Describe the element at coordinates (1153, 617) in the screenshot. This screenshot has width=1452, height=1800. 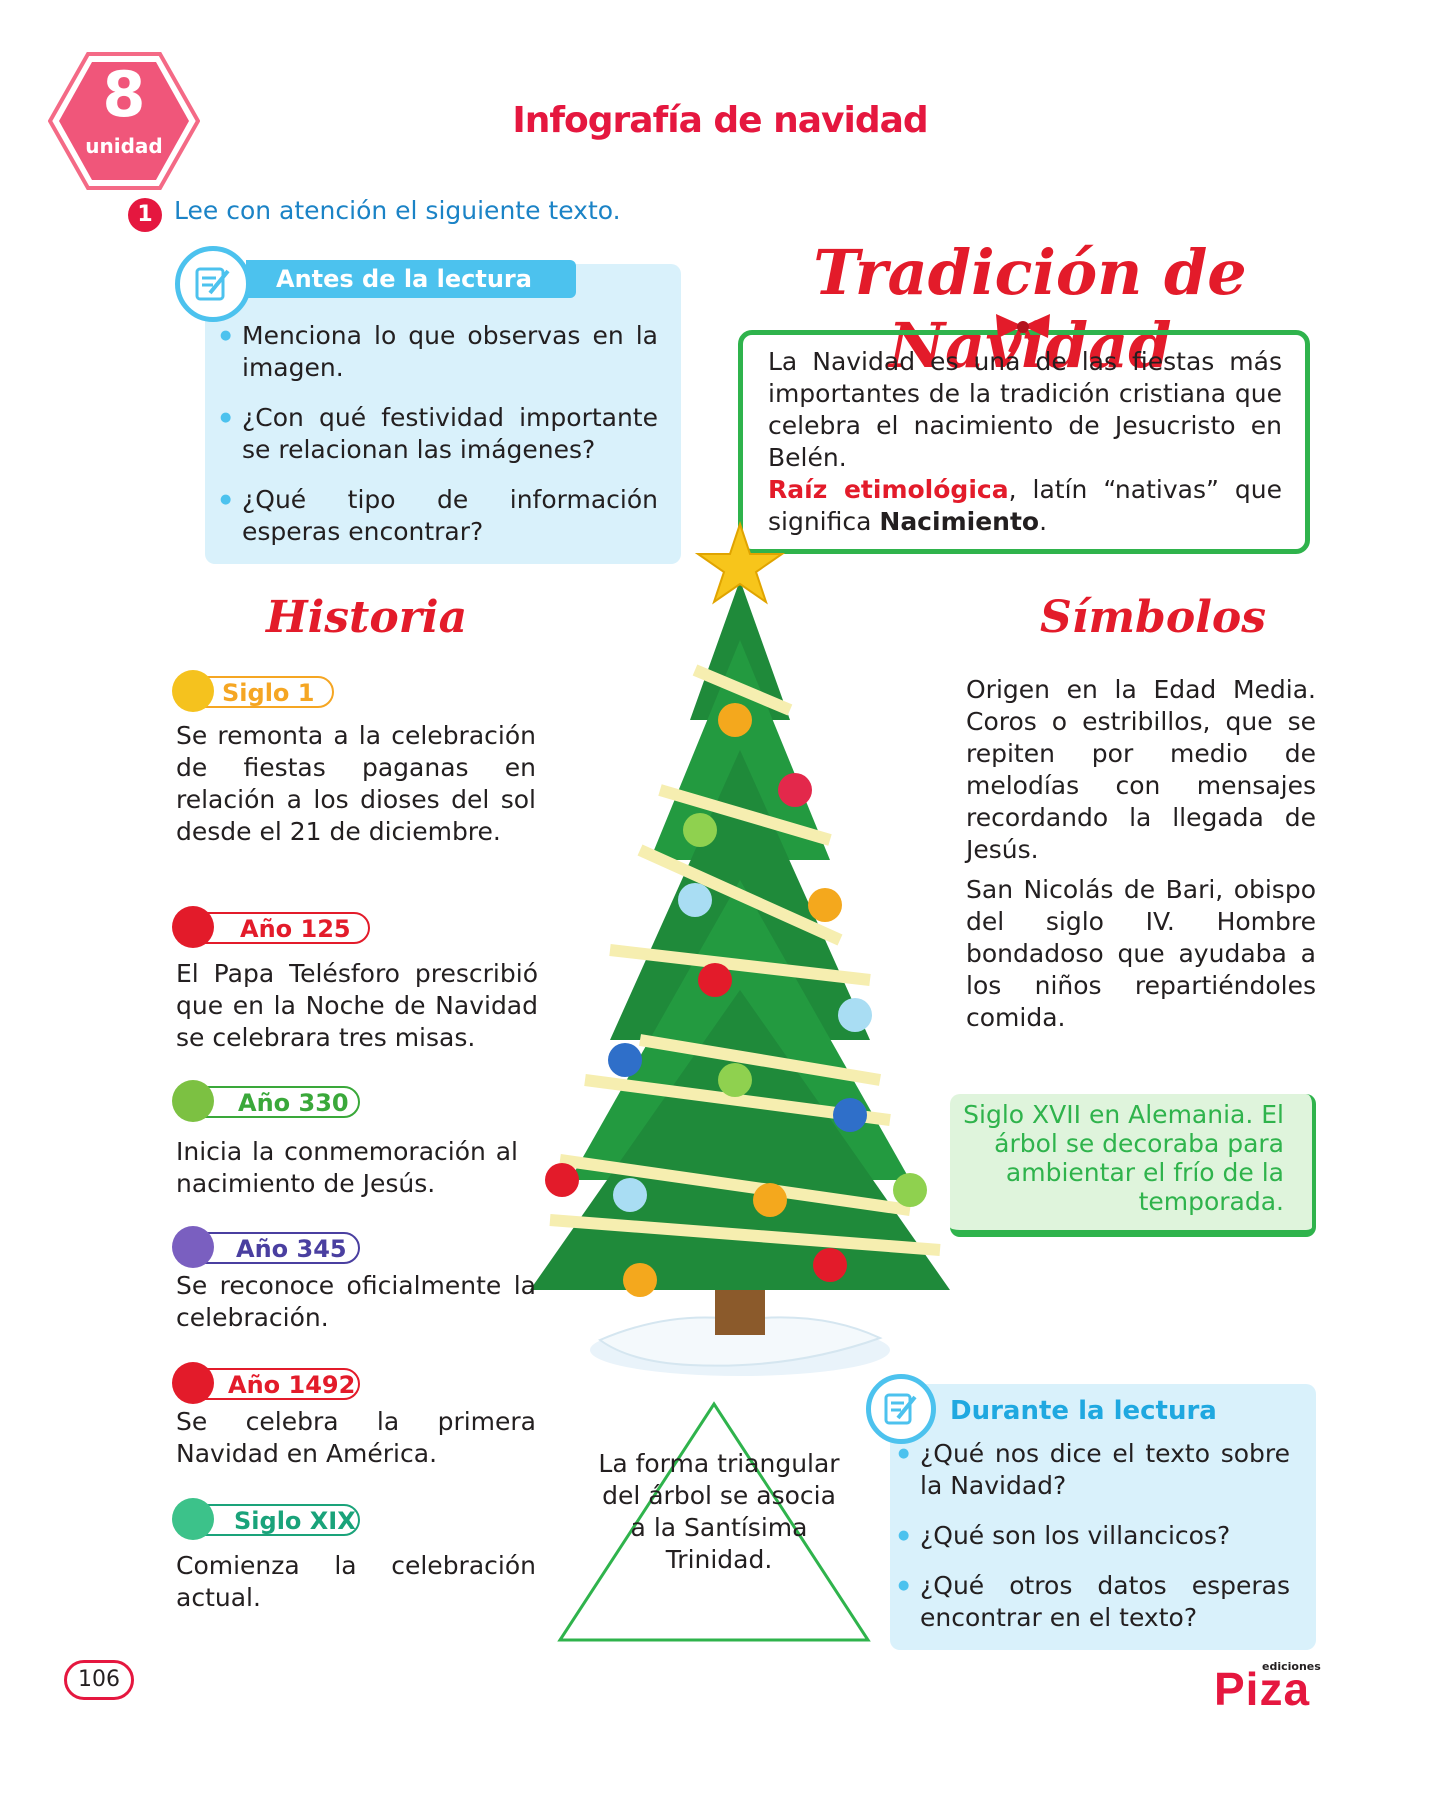
I see `symbols-title: Símbolos` at that location.